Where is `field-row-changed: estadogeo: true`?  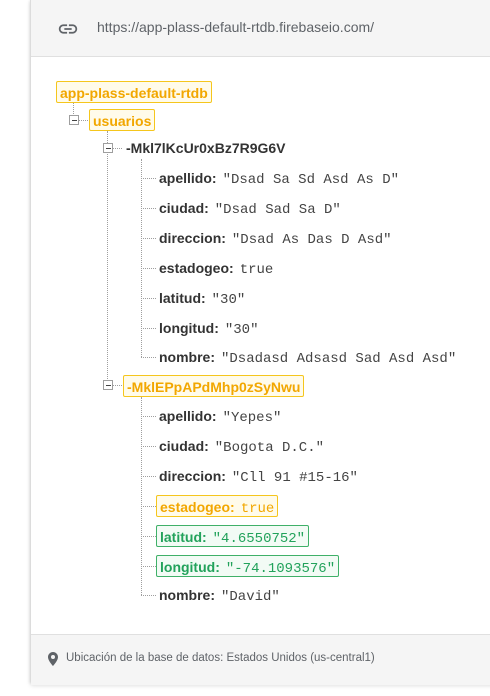
field-row-changed: estadogeo: true is located at coordinates (217, 506).